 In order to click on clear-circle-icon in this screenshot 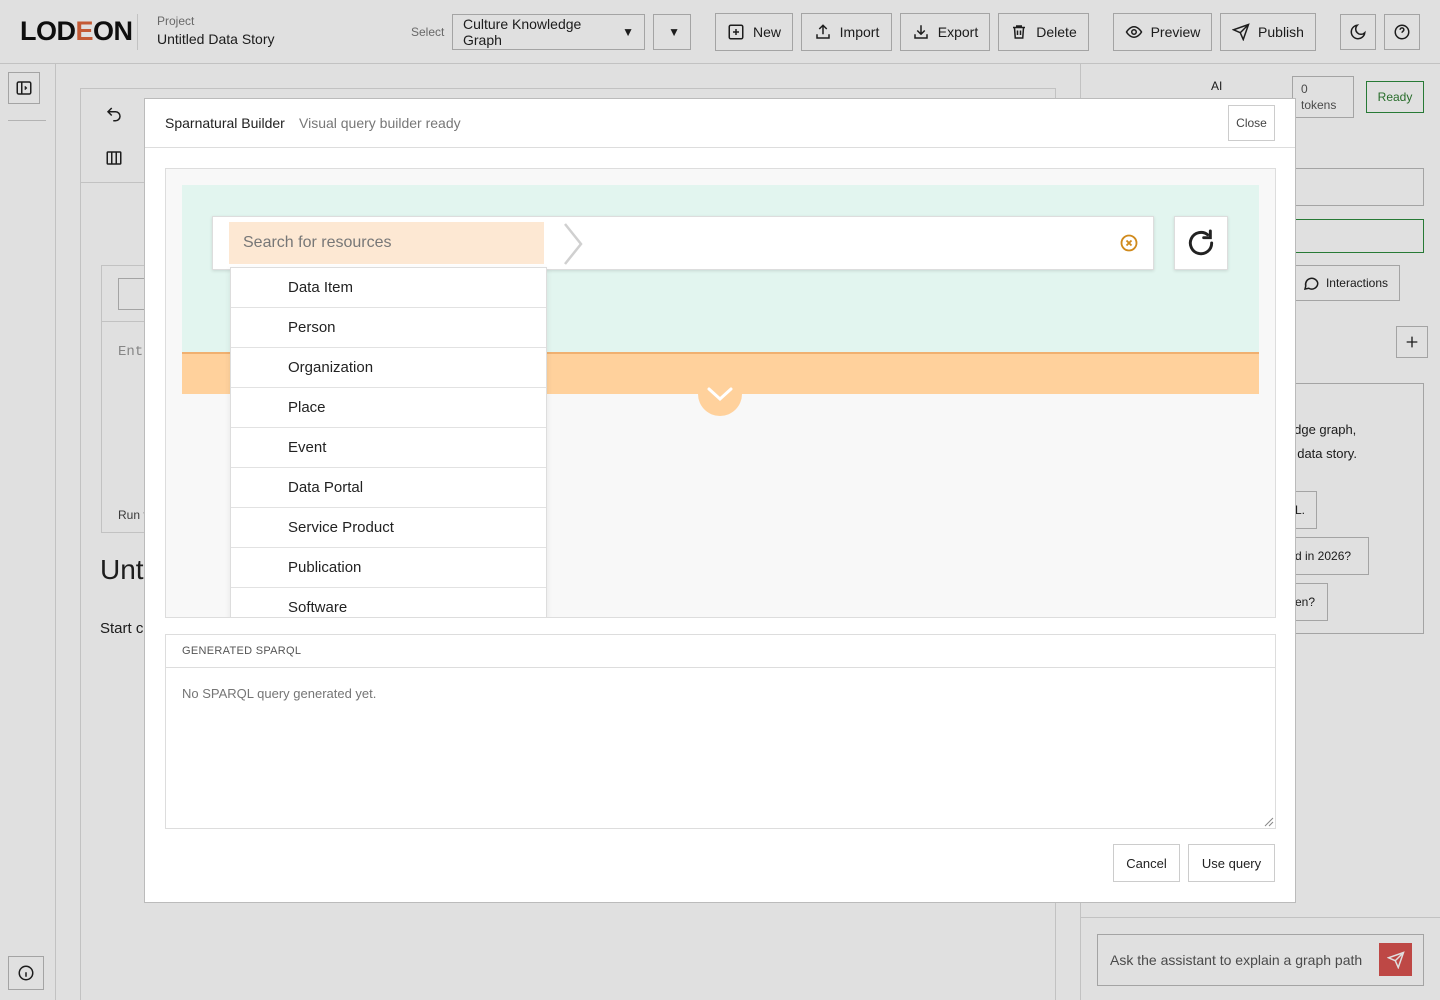, I will do `click(1129, 243)`.